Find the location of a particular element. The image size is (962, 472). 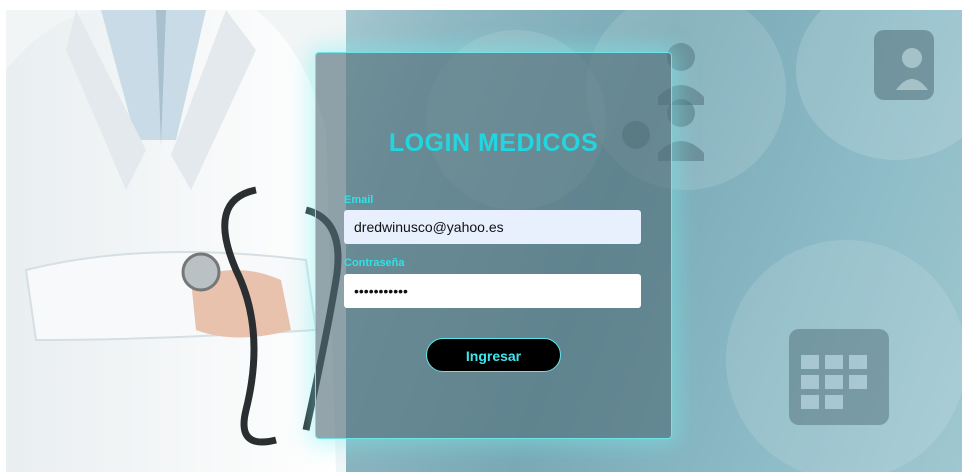

users-list-icon is located at coordinates (904, 65).